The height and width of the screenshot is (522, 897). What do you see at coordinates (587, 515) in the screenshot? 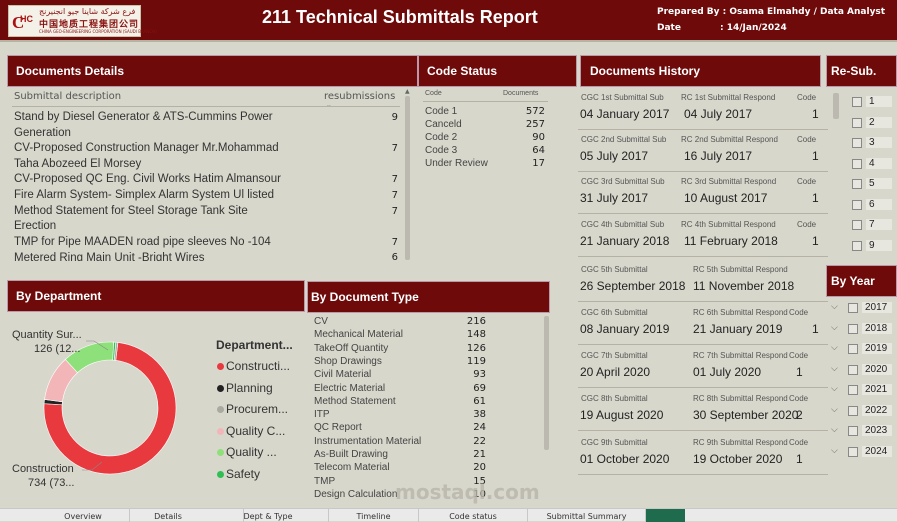
I see `tab-5: Submittal Summary` at bounding box center [587, 515].